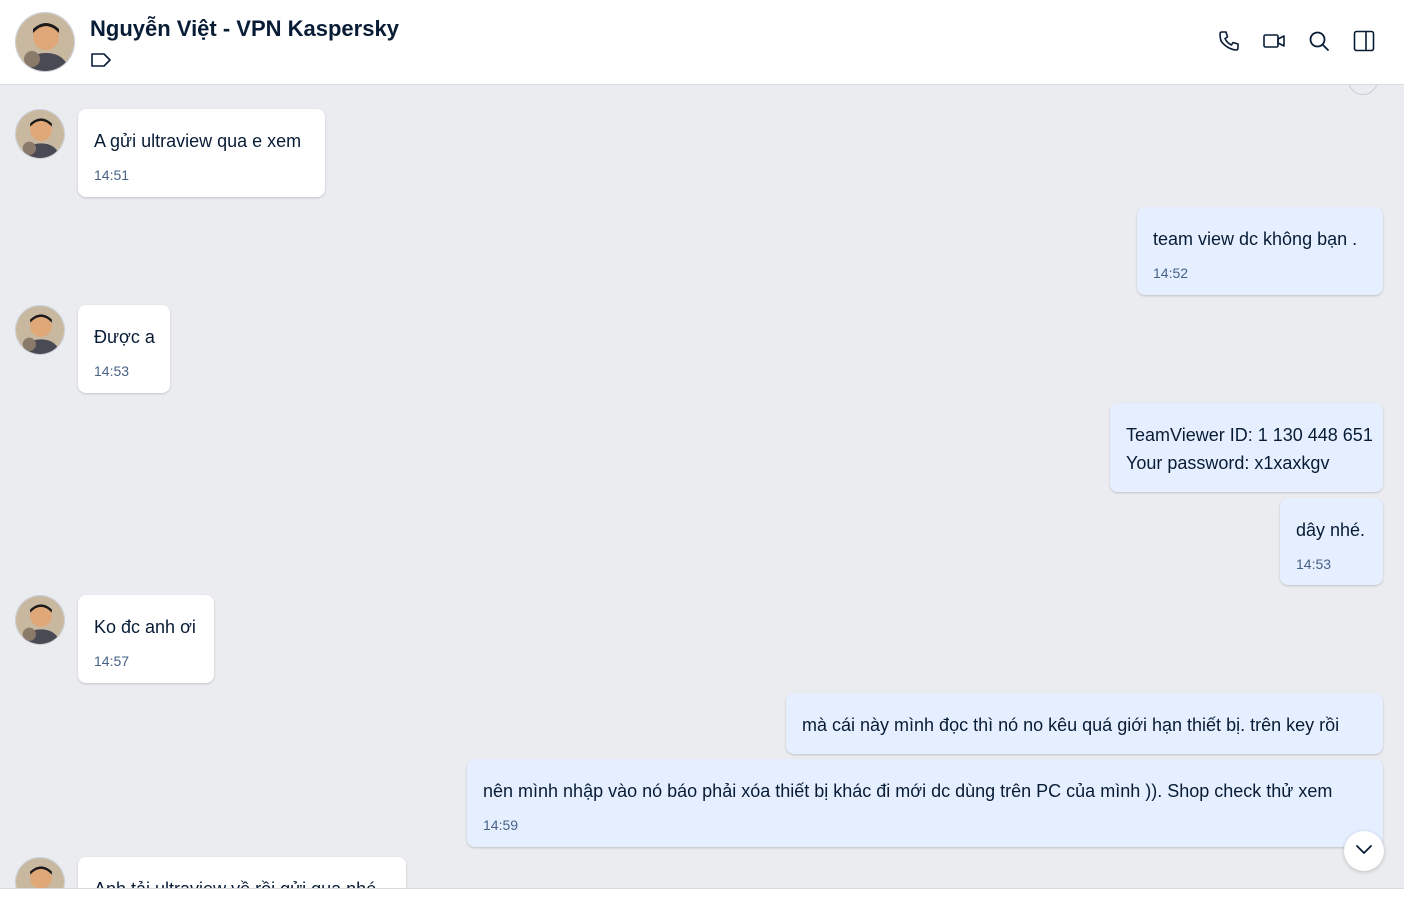 The image size is (1404, 900). What do you see at coordinates (702, 42) in the screenshot?
I see `chat-header: Nguyễn Việt - VPN Kaspersky` at bounding box center [702, 42].